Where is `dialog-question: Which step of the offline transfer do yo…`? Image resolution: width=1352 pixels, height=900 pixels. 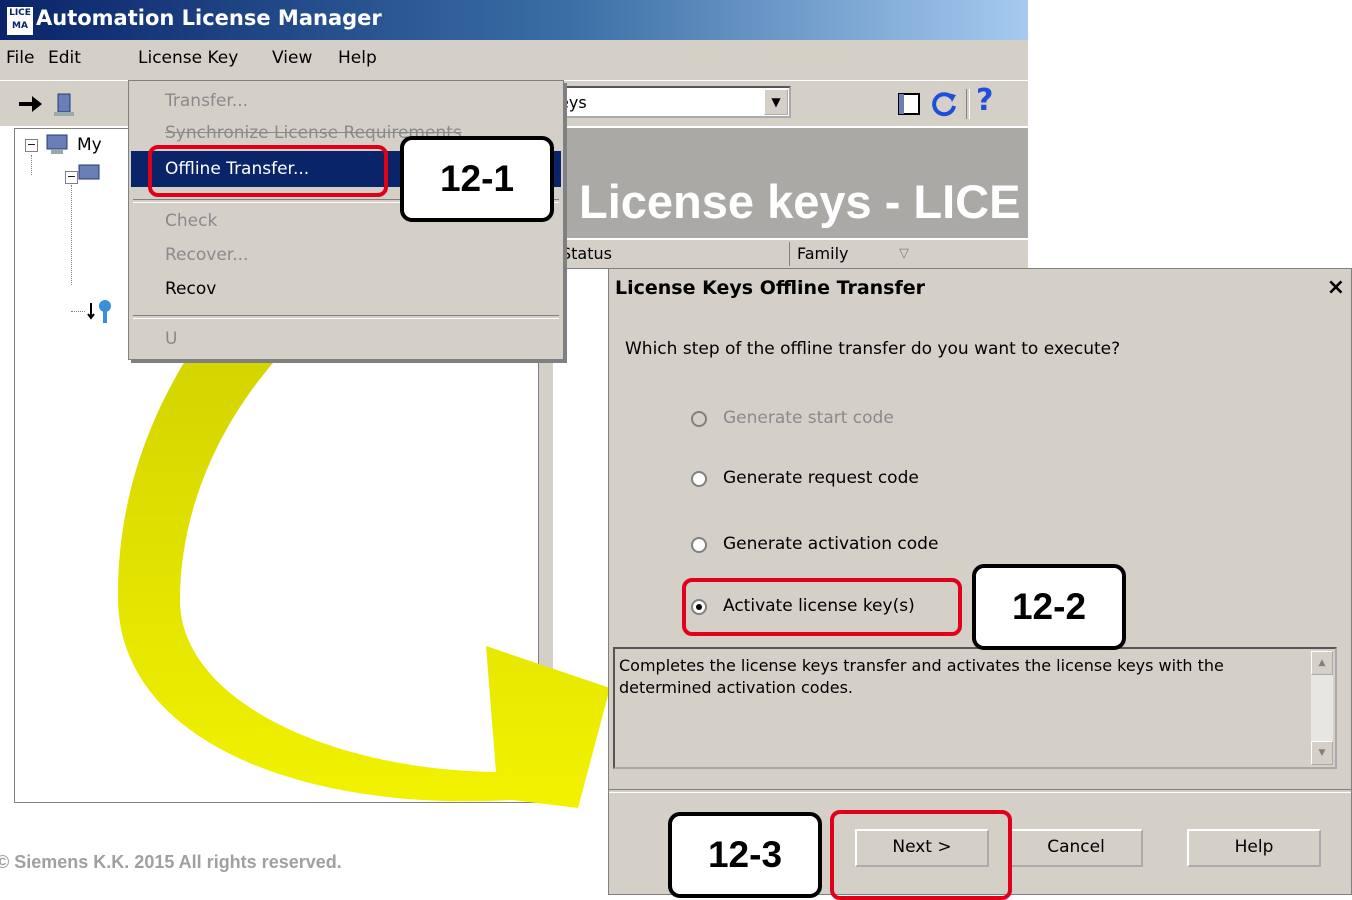 dialog-question: Which step of the offline transfer do yo… is located at coordinates (873, 349).